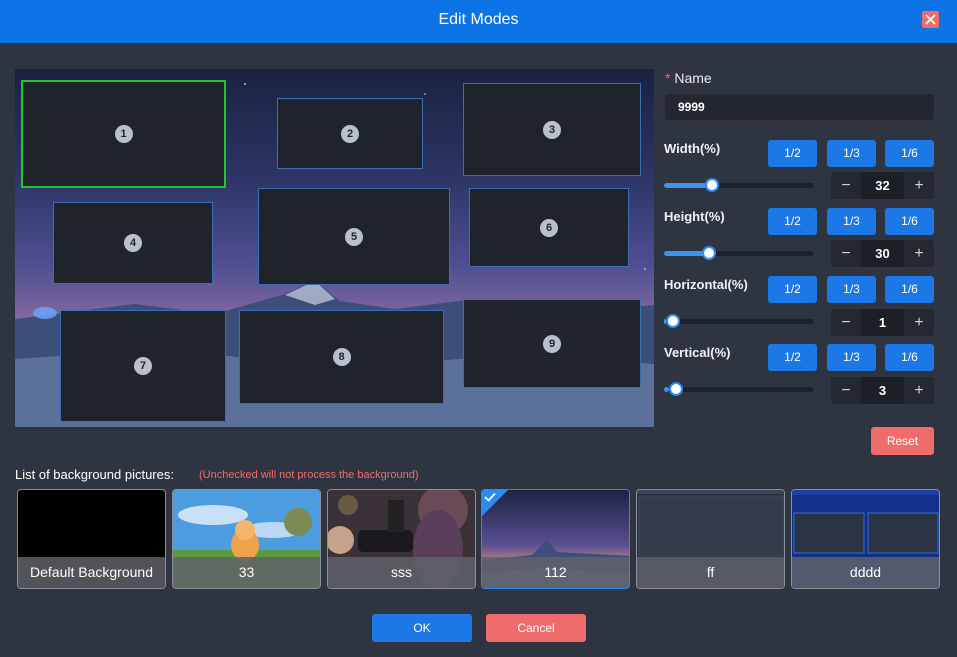 The image size is (957, 657). I want to click on vertical-slider-thumb, so click(675, 389).